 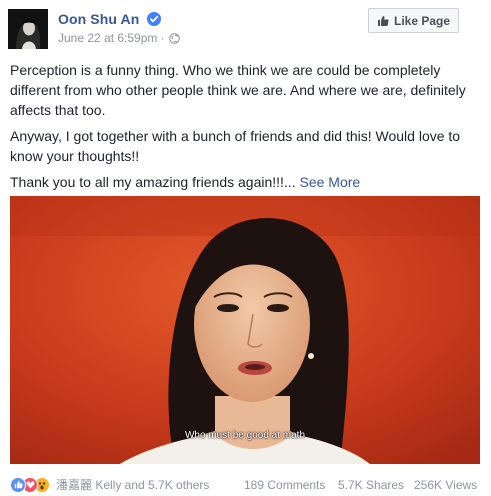 I want to click on reactions-summary: 潘嘉麗 Kelly and 5.7K others, so click(x=109, y=484).